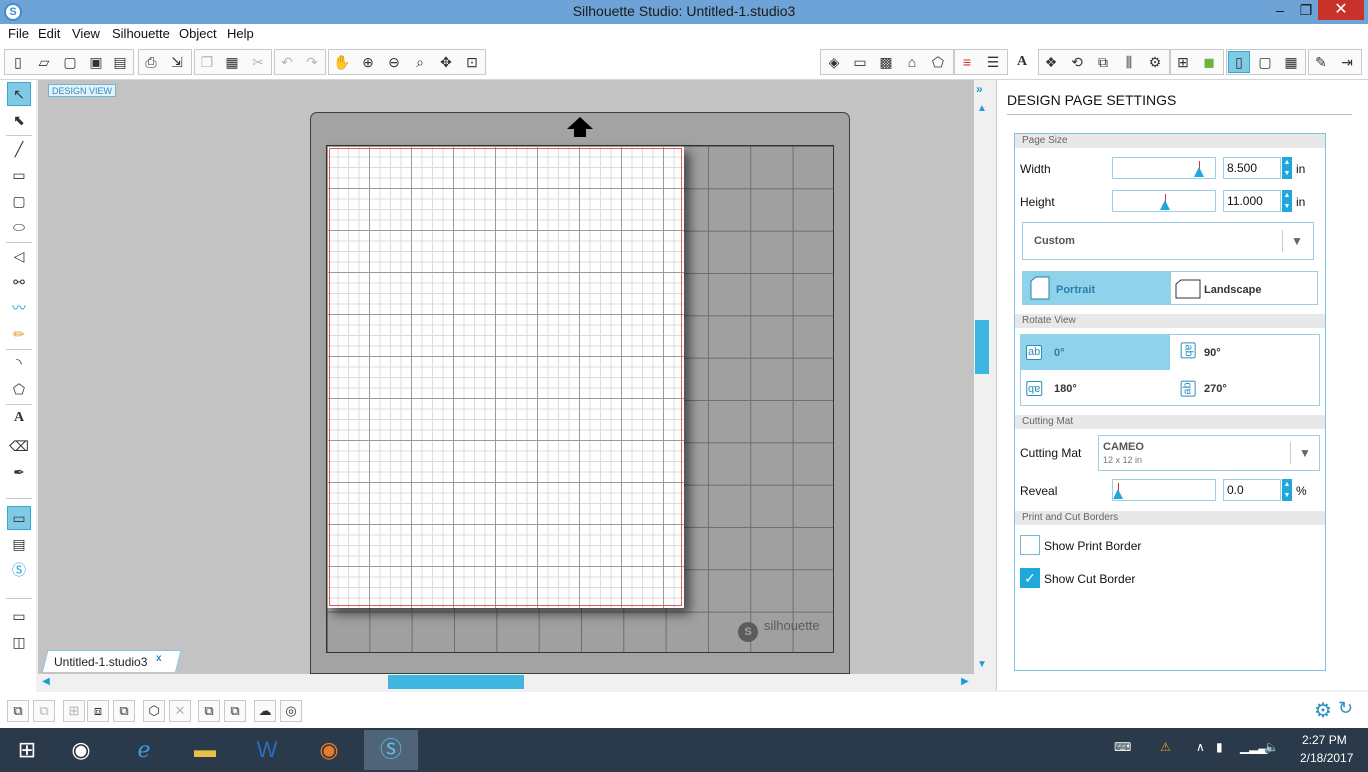  I want to click on silhouette-studio-icon: Ⓢ, so click(391, 750).